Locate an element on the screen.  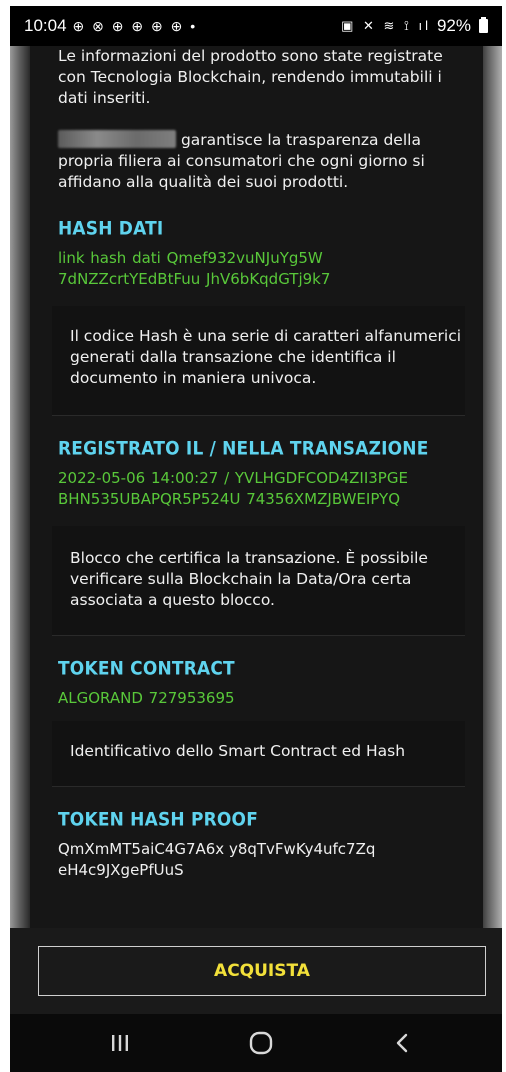
system-navigation-bar is located at coordinates (256, 1043).